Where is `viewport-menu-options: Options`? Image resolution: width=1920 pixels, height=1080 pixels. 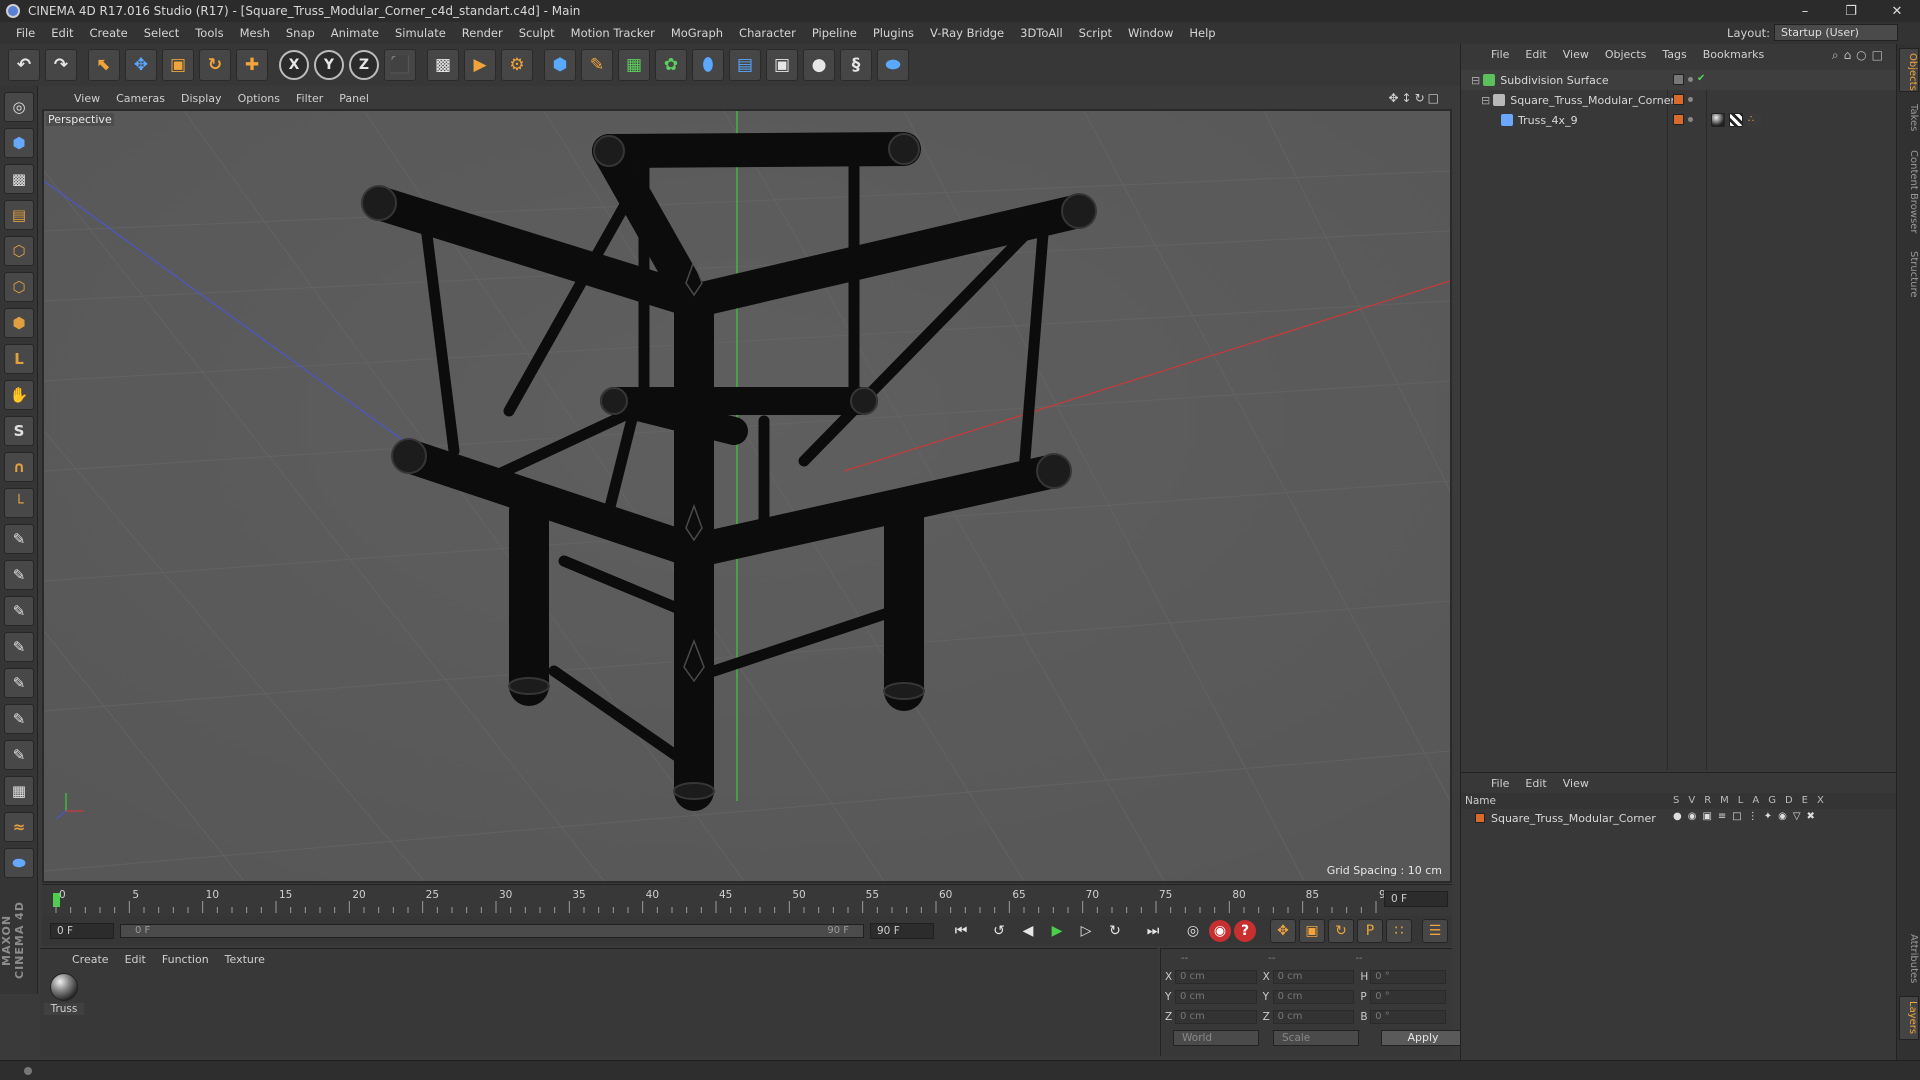 viewport-menu-options: Options is located at coordinates (259, 98).